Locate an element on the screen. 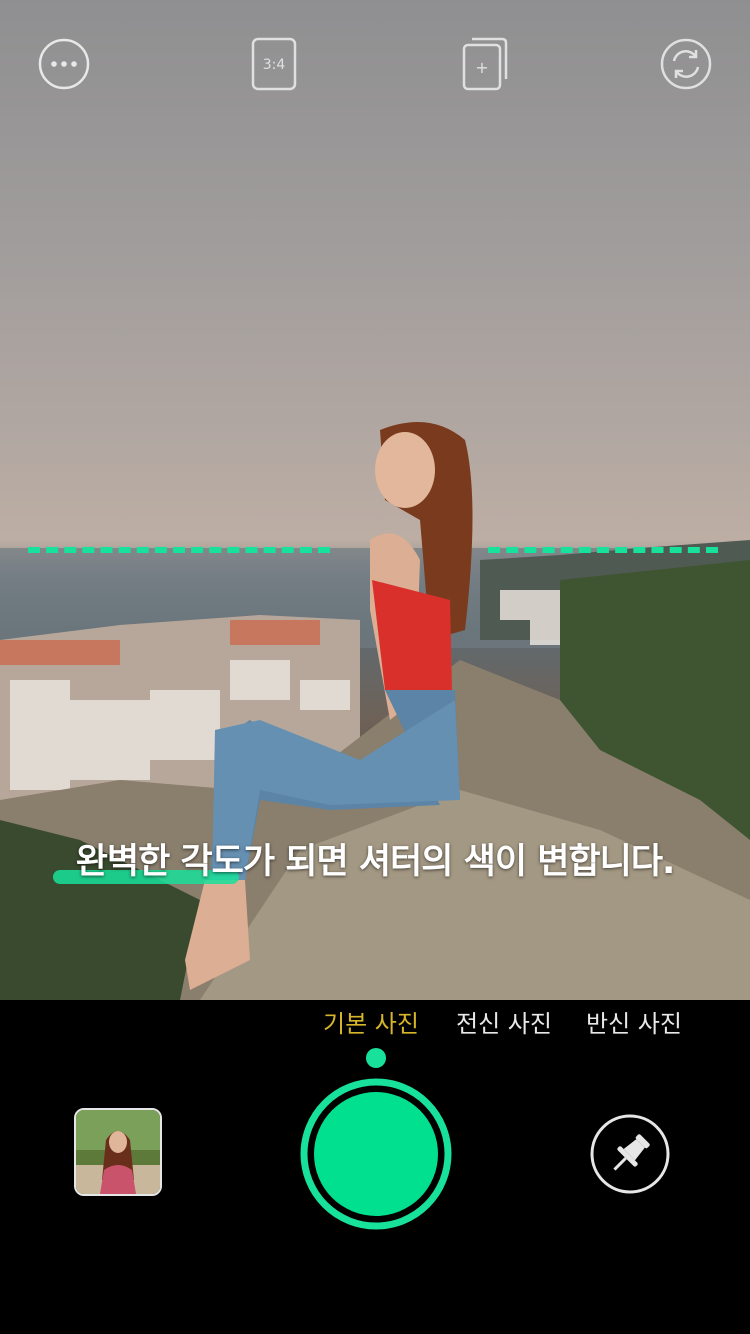  add-frame-button: + is located at coordinates (485, 64).